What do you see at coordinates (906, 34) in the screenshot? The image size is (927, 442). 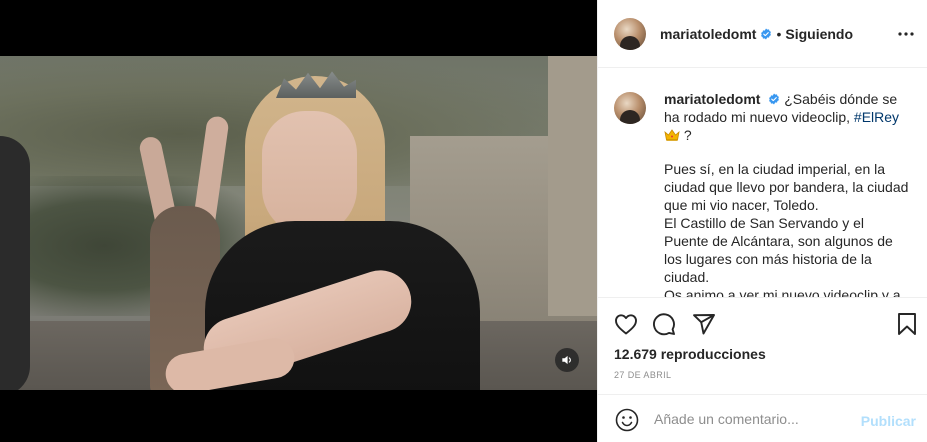 I see `more-options-icon` at bounding box center [906, 34].